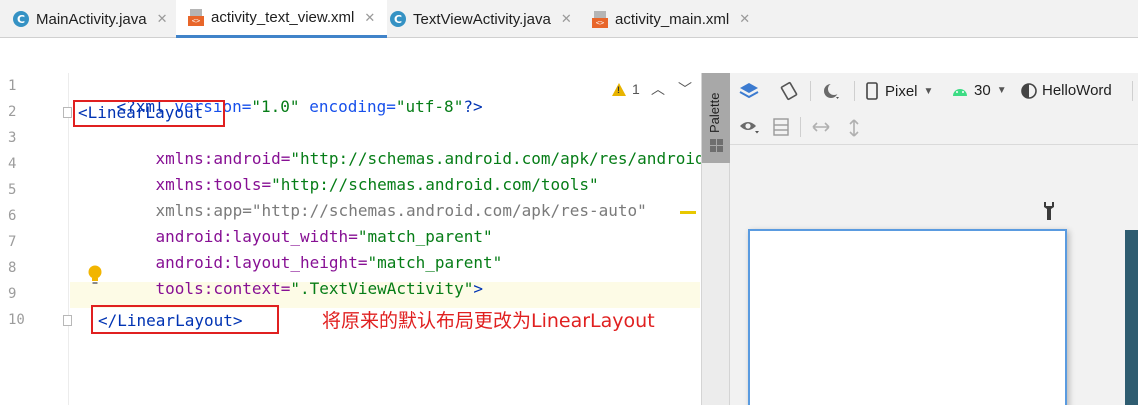 The height and width of the screenshot is (405, 1138). I want to click on line-number: 8, so click(12, 268).